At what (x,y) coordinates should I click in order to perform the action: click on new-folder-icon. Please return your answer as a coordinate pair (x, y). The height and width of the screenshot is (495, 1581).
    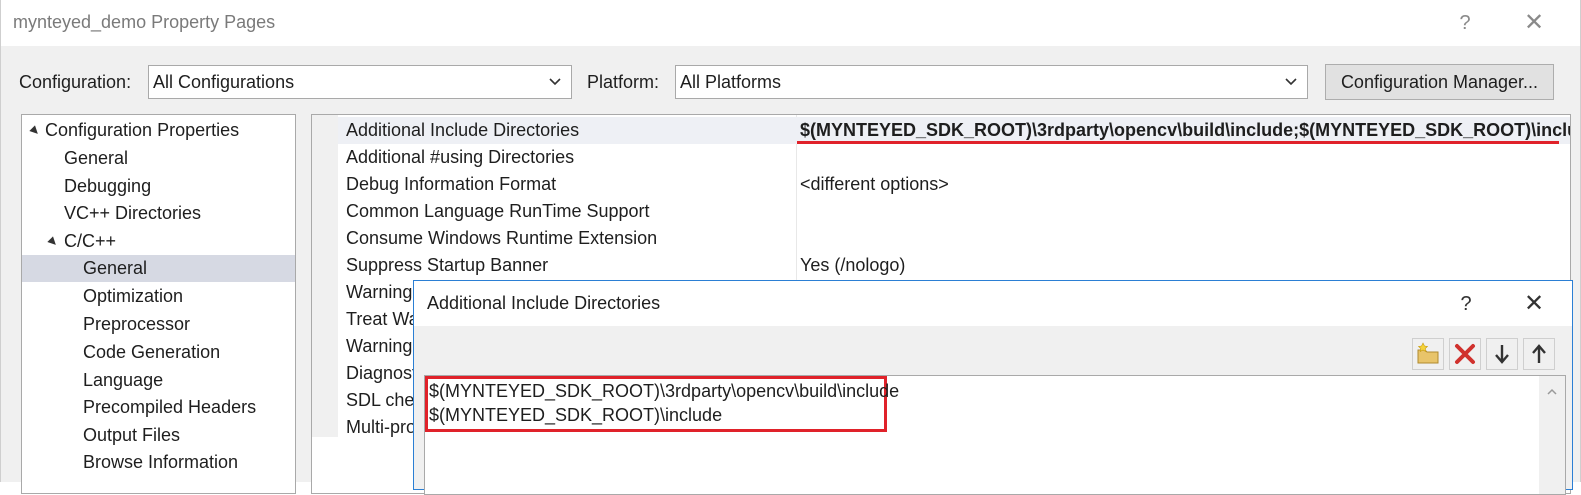
    Looking at the image, I should click on (1428, 353).